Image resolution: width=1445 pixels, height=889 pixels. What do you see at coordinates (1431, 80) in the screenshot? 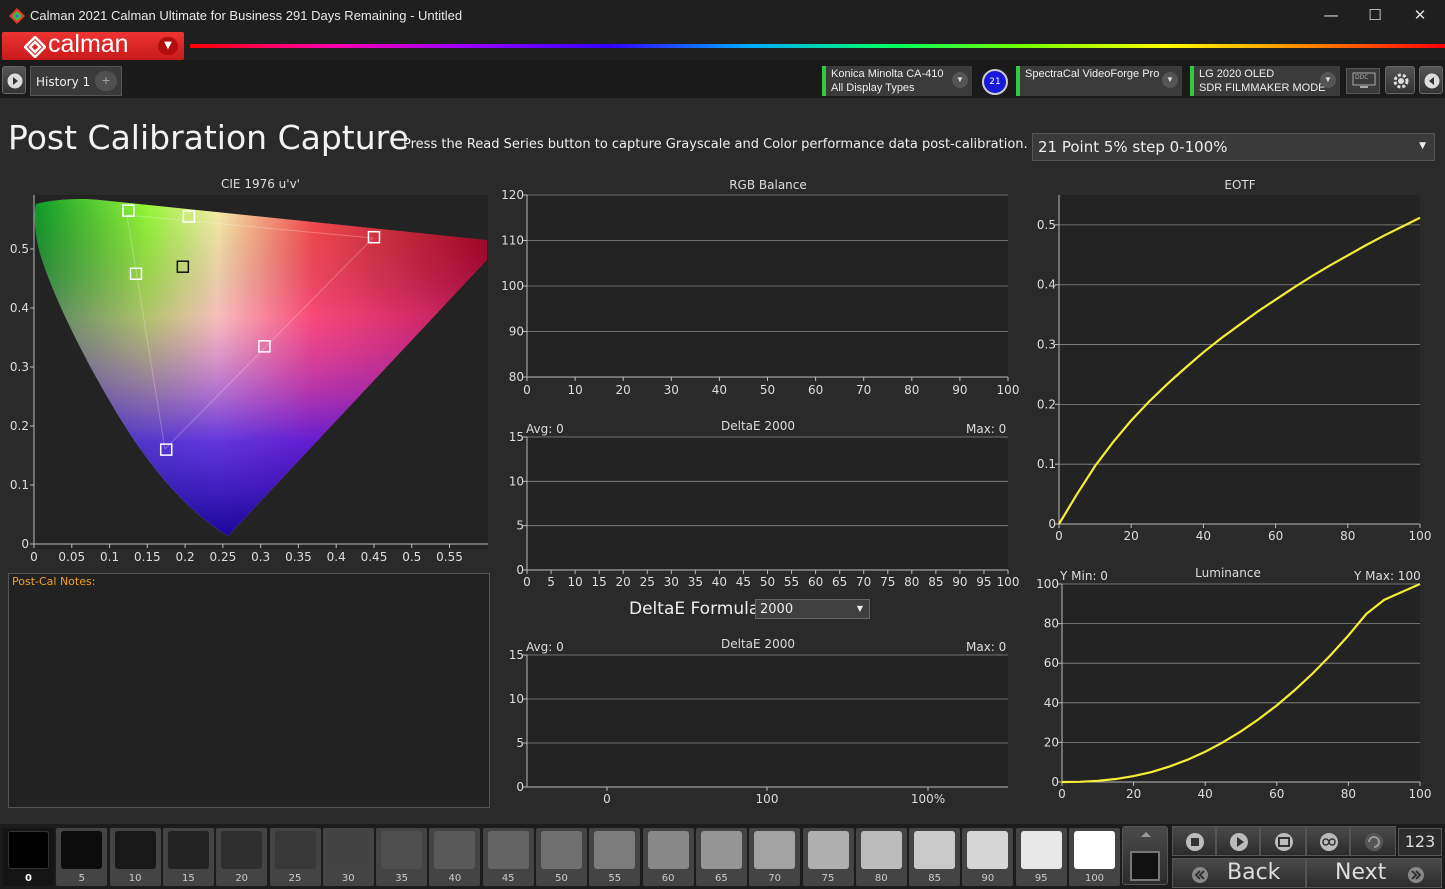
I see `collapse-panel-button` at bounding box center [1431, 80].